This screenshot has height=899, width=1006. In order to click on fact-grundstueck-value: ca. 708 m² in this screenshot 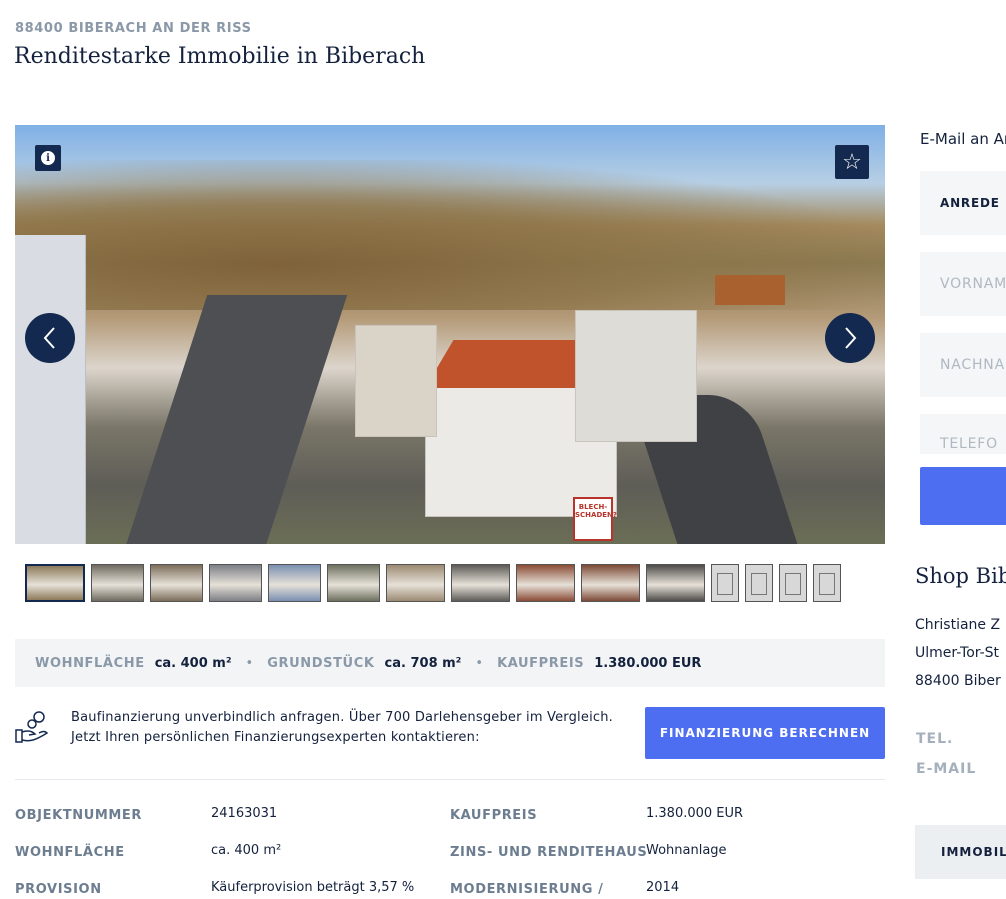, I will do `click(423, 663)`.